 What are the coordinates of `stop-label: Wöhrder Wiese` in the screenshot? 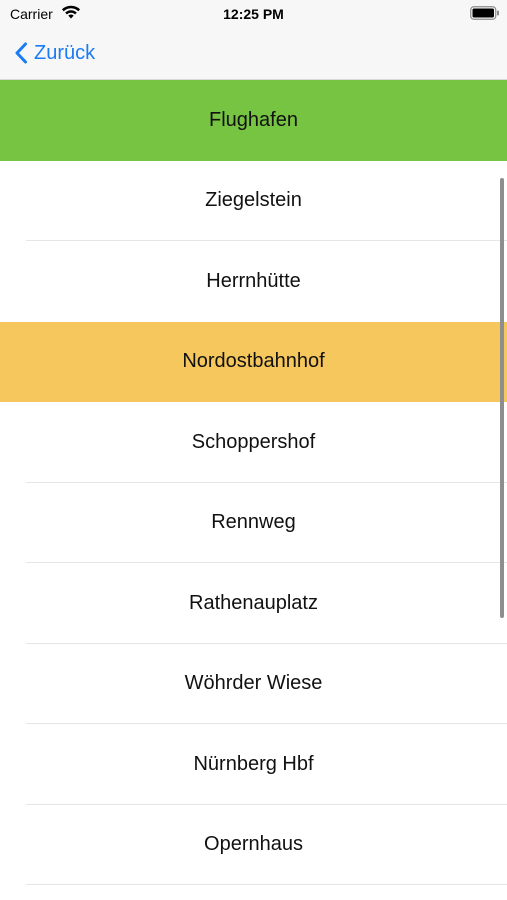 It's located at (253, 683).